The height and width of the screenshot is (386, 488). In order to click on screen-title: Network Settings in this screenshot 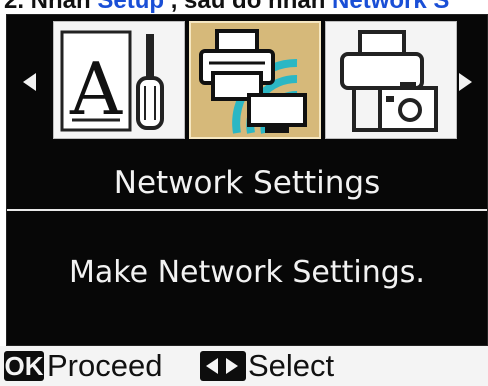, I will do `click(247, 183)`.